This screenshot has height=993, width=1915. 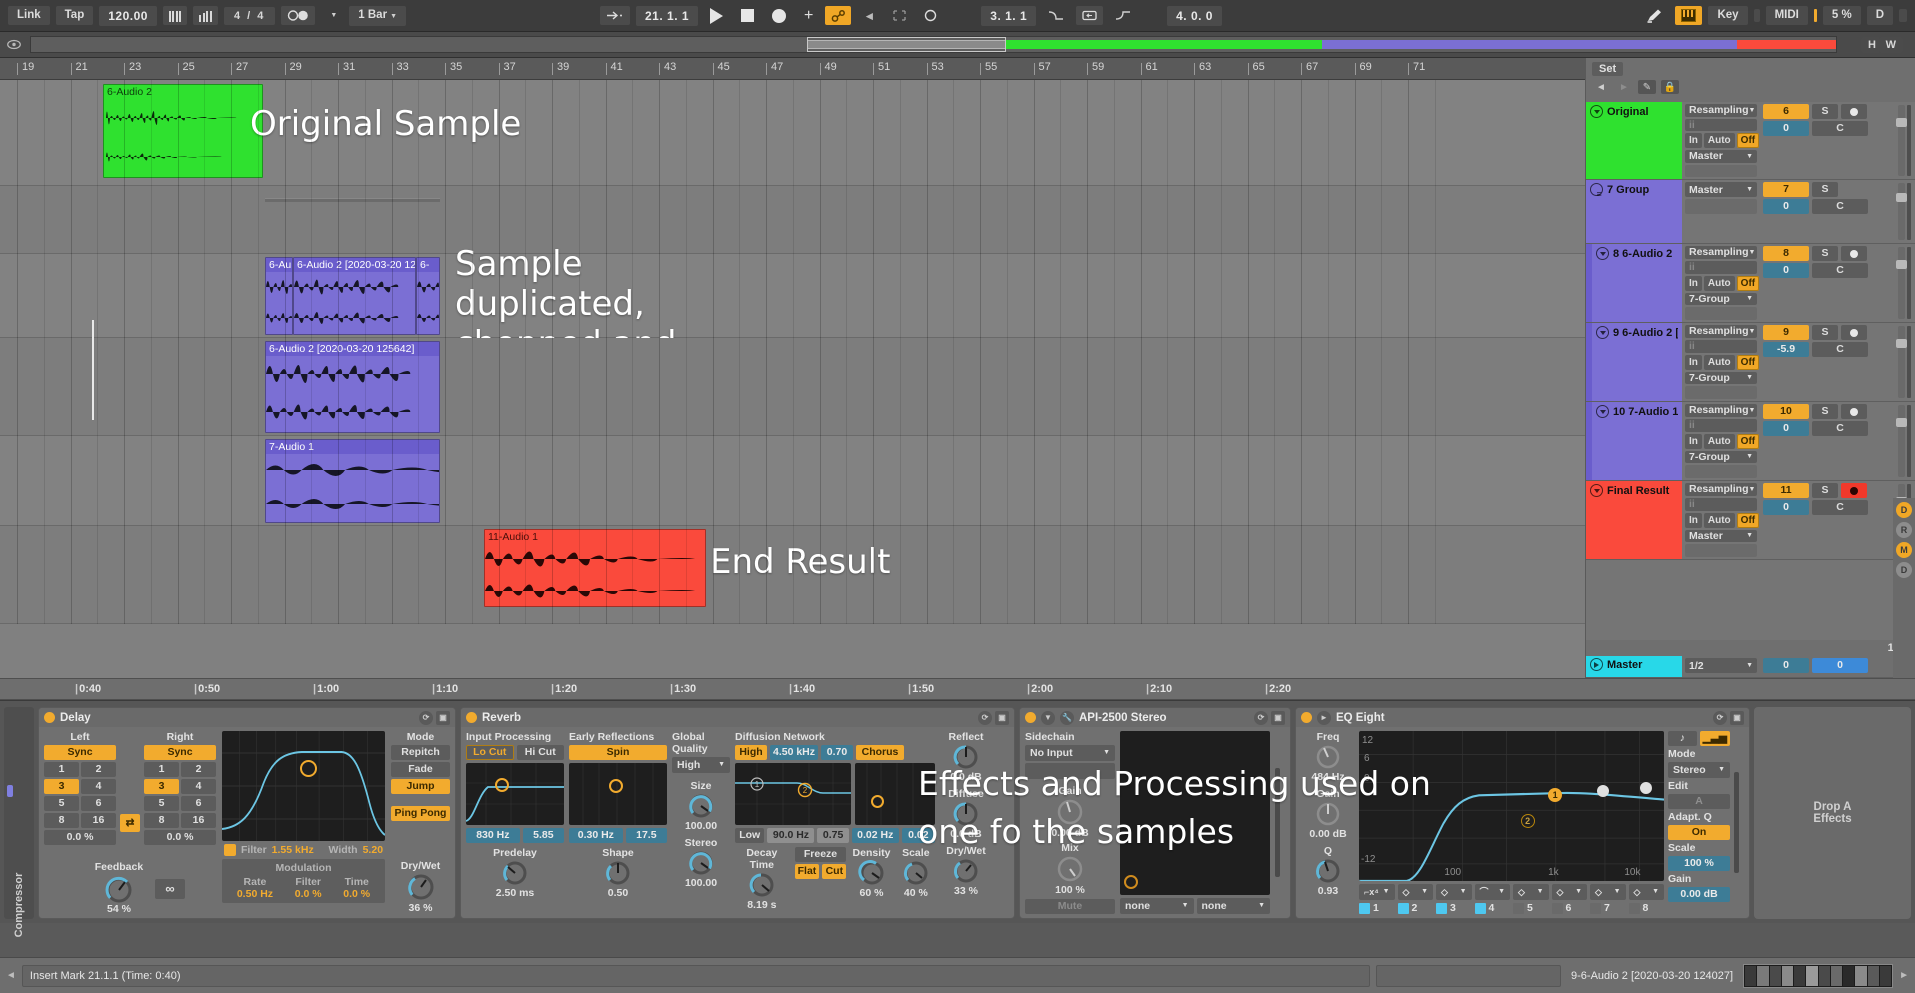 What do you see at coordinates (1608, 899) in the screenshot?
I see `eq-band-7: ◇ ▼ 7` at bounding box center [1608, 899].